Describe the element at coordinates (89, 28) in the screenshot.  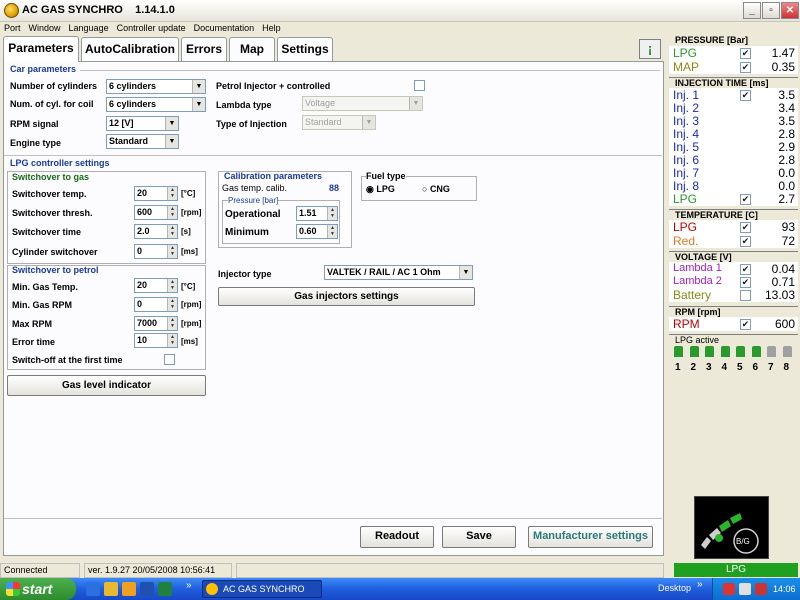
I see `menu-language: Language` at that location.